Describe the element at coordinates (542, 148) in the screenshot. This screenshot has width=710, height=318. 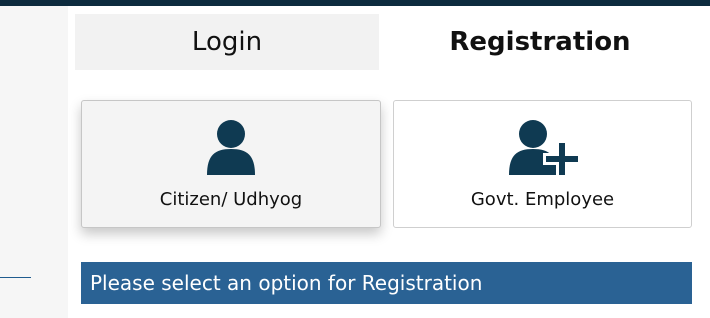
I see `user-plus-icon` at that location.